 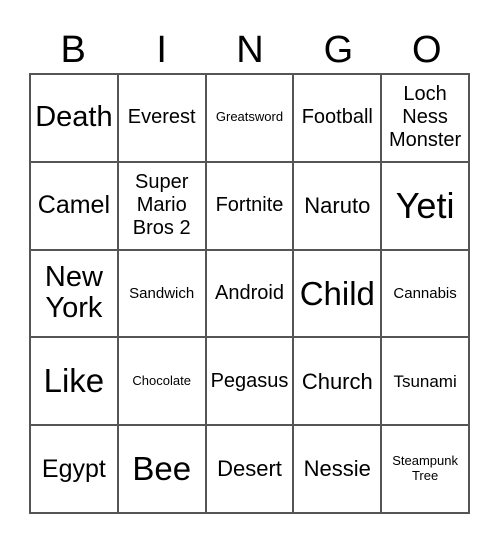 I want to click on header-letter-o: O, so click(x=427, y=50).